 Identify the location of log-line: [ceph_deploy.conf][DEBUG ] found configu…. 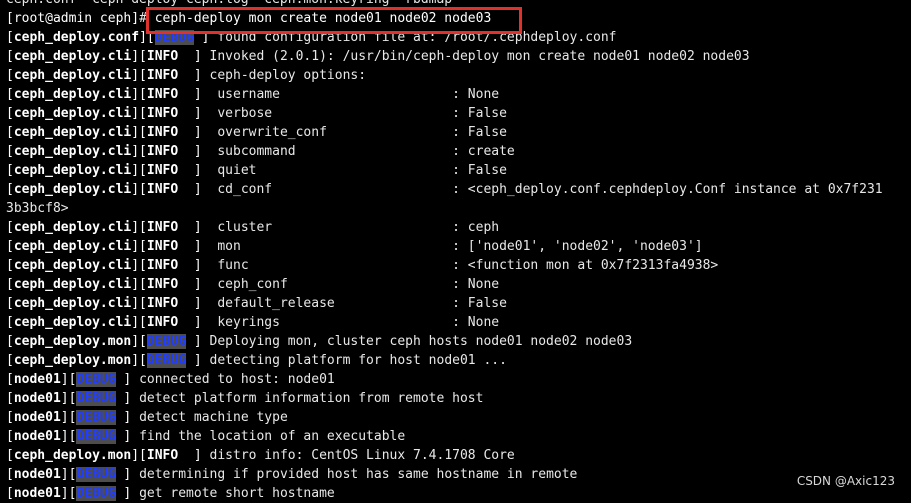
(458, 37).